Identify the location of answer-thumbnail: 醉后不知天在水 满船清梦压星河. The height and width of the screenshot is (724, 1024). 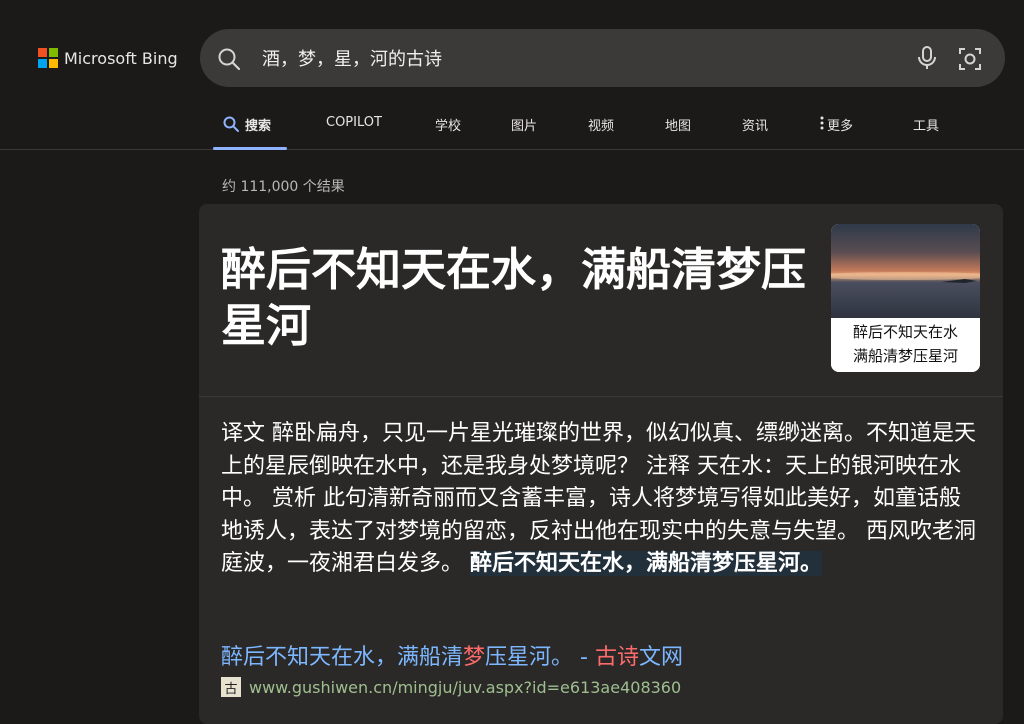
(905, 298).